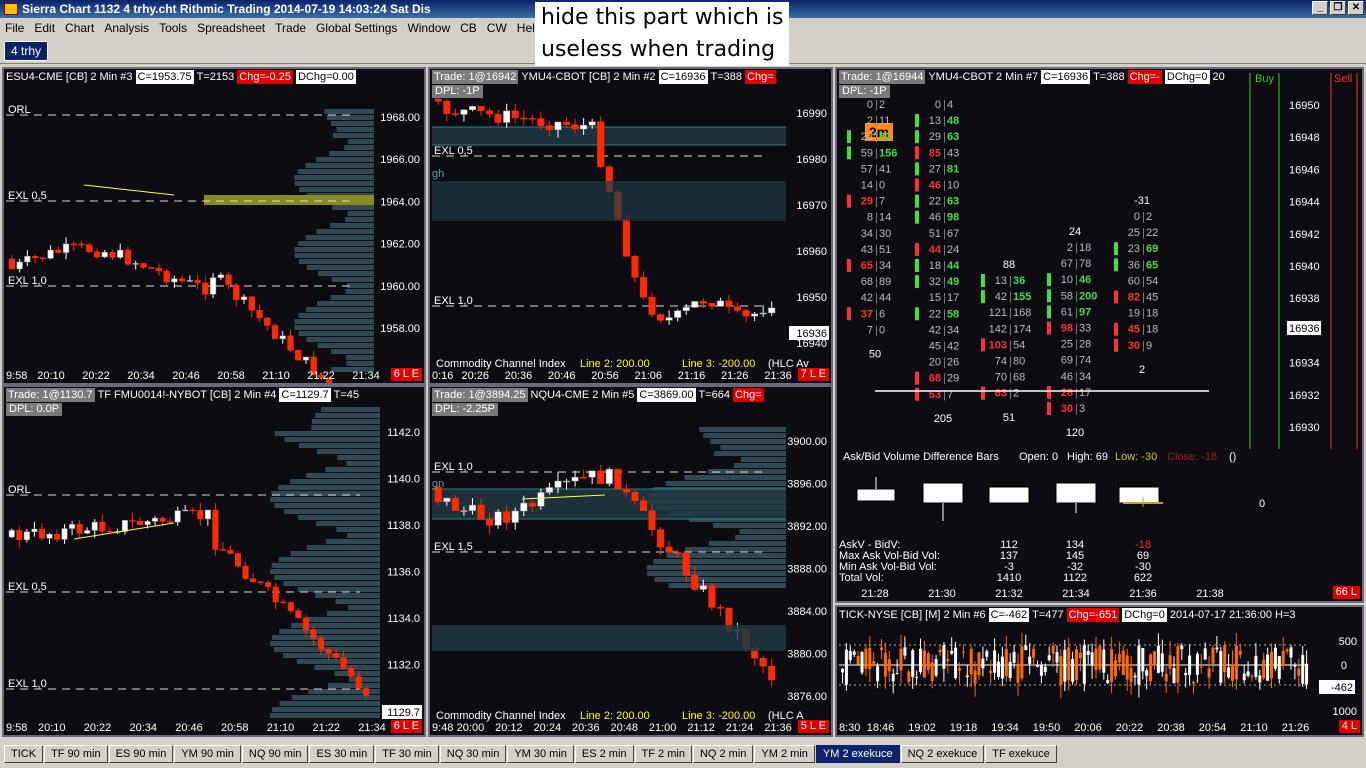  What do you see at coordinates (473, 754) in the screenshot?
I see `bottom-tab-nq-30-min: NQ 30 min` at bounding box center [473, 754].